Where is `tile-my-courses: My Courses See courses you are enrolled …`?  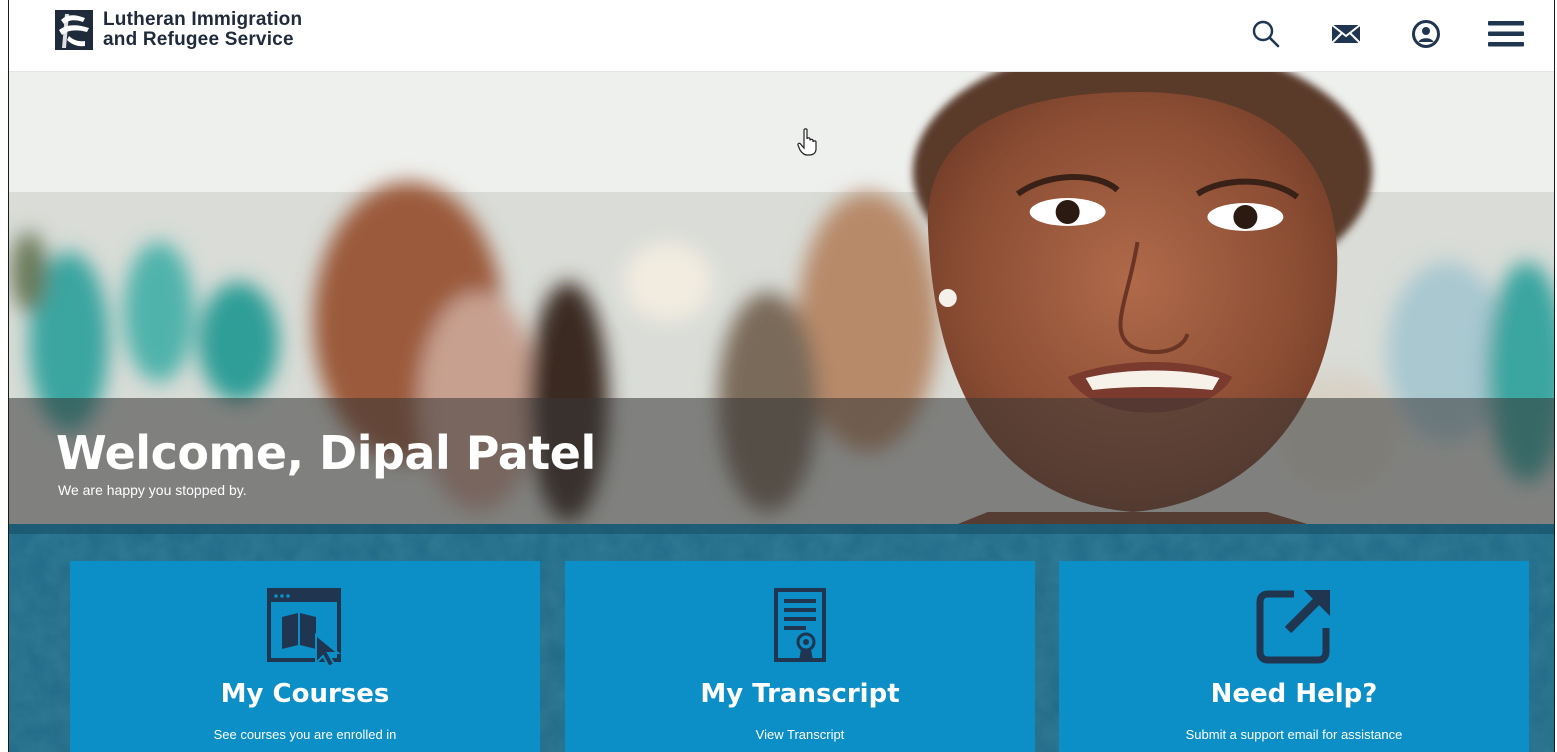 tile-my-courses: My Courses See courses you are enrolled … is located at coordinates (305, 656).